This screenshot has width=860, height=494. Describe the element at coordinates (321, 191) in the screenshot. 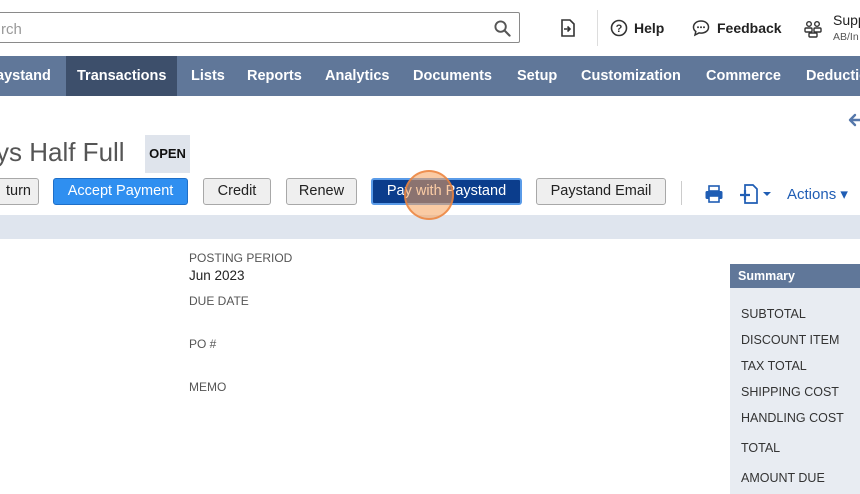

I see `renew-button: Renew` at that location.